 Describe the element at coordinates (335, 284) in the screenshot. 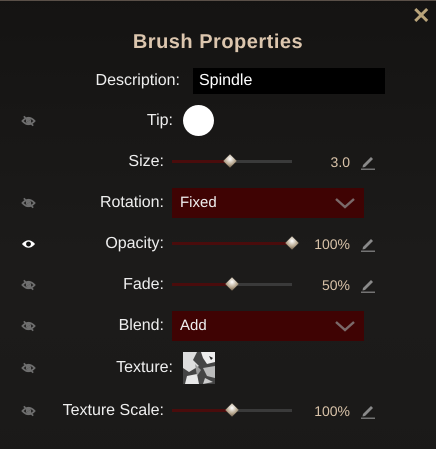

I see `slider-value: 50%` at that location.